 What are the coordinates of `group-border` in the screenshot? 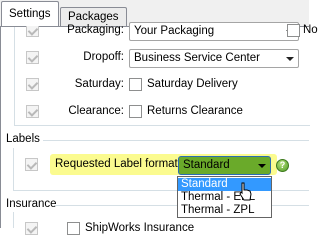 It's located at (14, 76).